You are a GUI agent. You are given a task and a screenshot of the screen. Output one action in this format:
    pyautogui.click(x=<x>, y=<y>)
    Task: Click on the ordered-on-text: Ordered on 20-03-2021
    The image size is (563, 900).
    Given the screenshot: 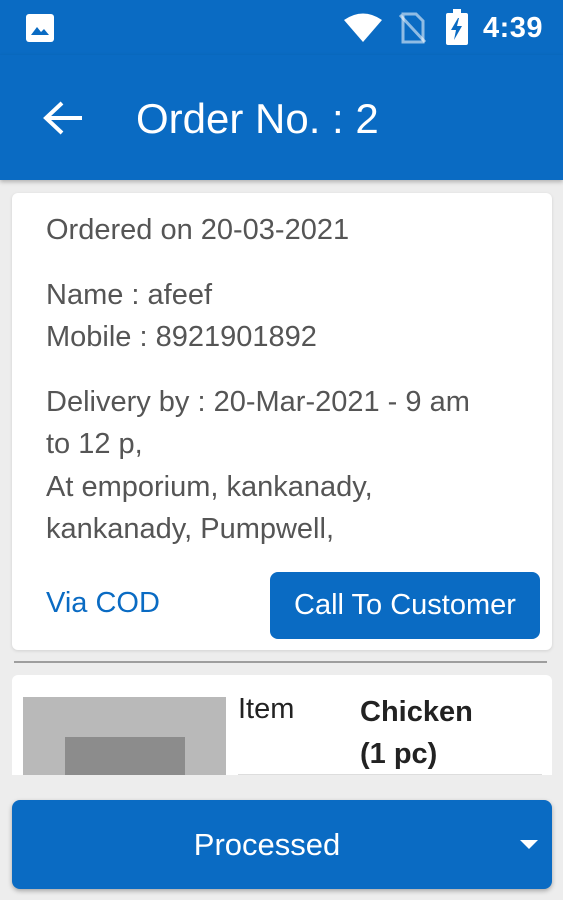 What is the action you would take?
    pyautogui.click(x=198, y=230)
    